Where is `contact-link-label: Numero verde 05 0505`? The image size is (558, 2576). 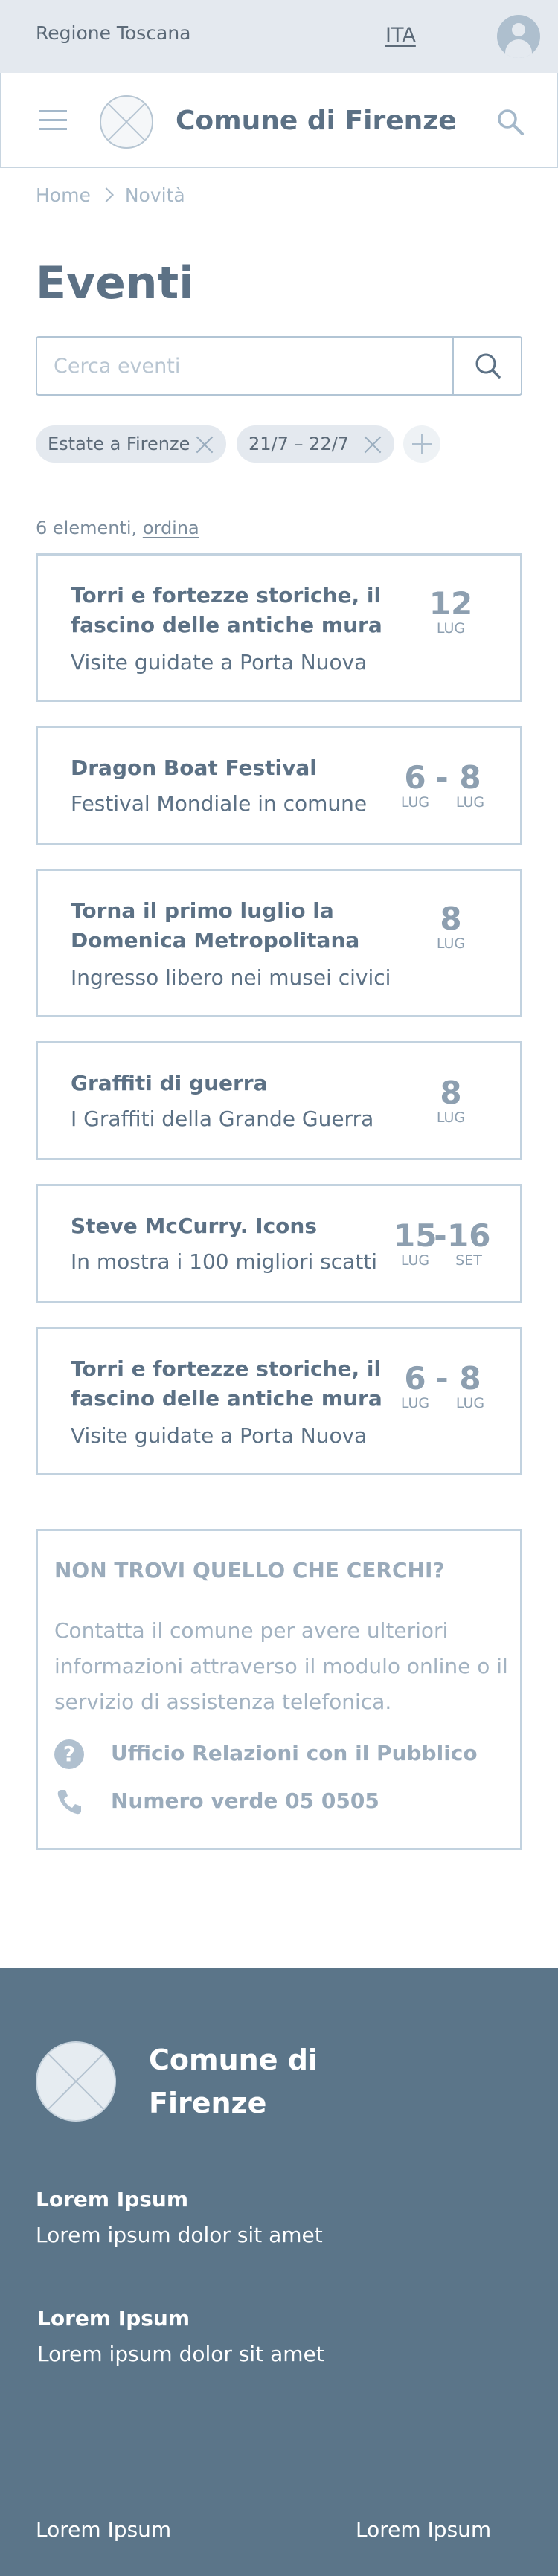 contact-link-label: Numero verde 05 0505 is located at coordinates (245, 1800).